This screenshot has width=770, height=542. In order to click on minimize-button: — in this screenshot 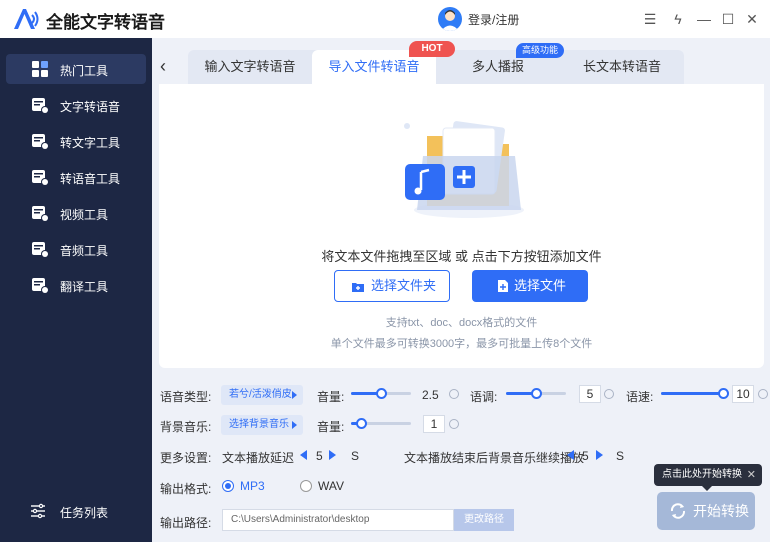, I will do `click(704, 19)`.